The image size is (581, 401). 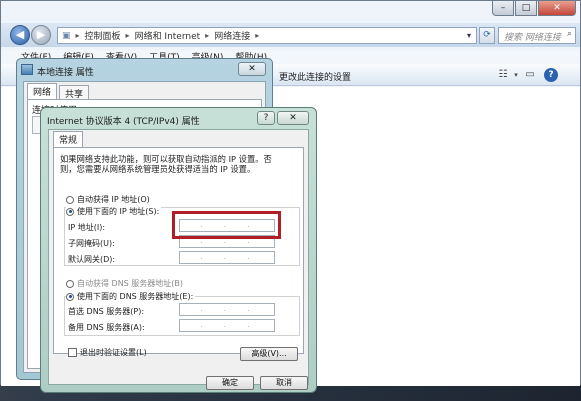 What do you see at coordinates (113, 199) in the screenshot?
I see `ip-auto-label: 自动获得 IP 地址(O)` at bounding box center [113, 199].